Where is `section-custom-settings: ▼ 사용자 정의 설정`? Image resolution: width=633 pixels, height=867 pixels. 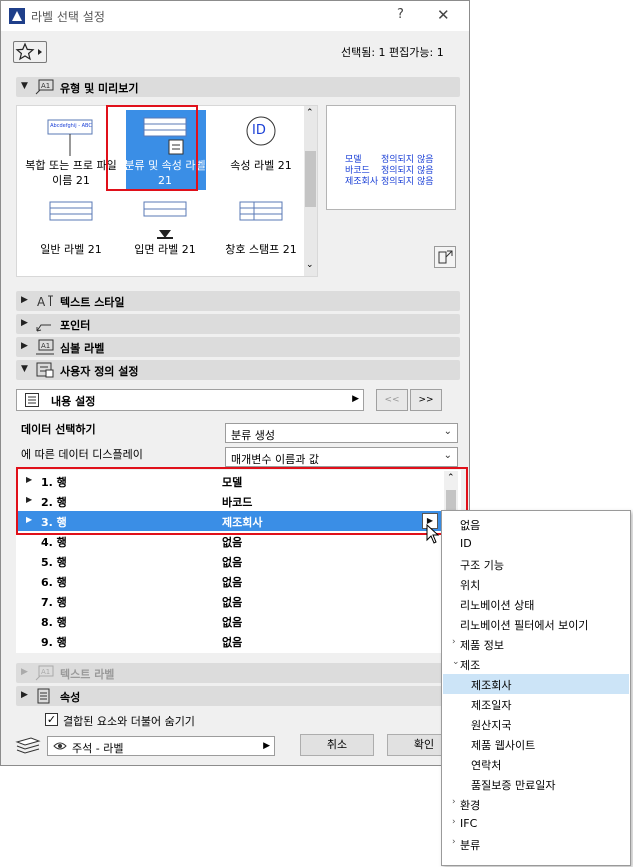
section-custom-settings: ▼ 사용자 정의 설정 is located at coordinates (238, 370).